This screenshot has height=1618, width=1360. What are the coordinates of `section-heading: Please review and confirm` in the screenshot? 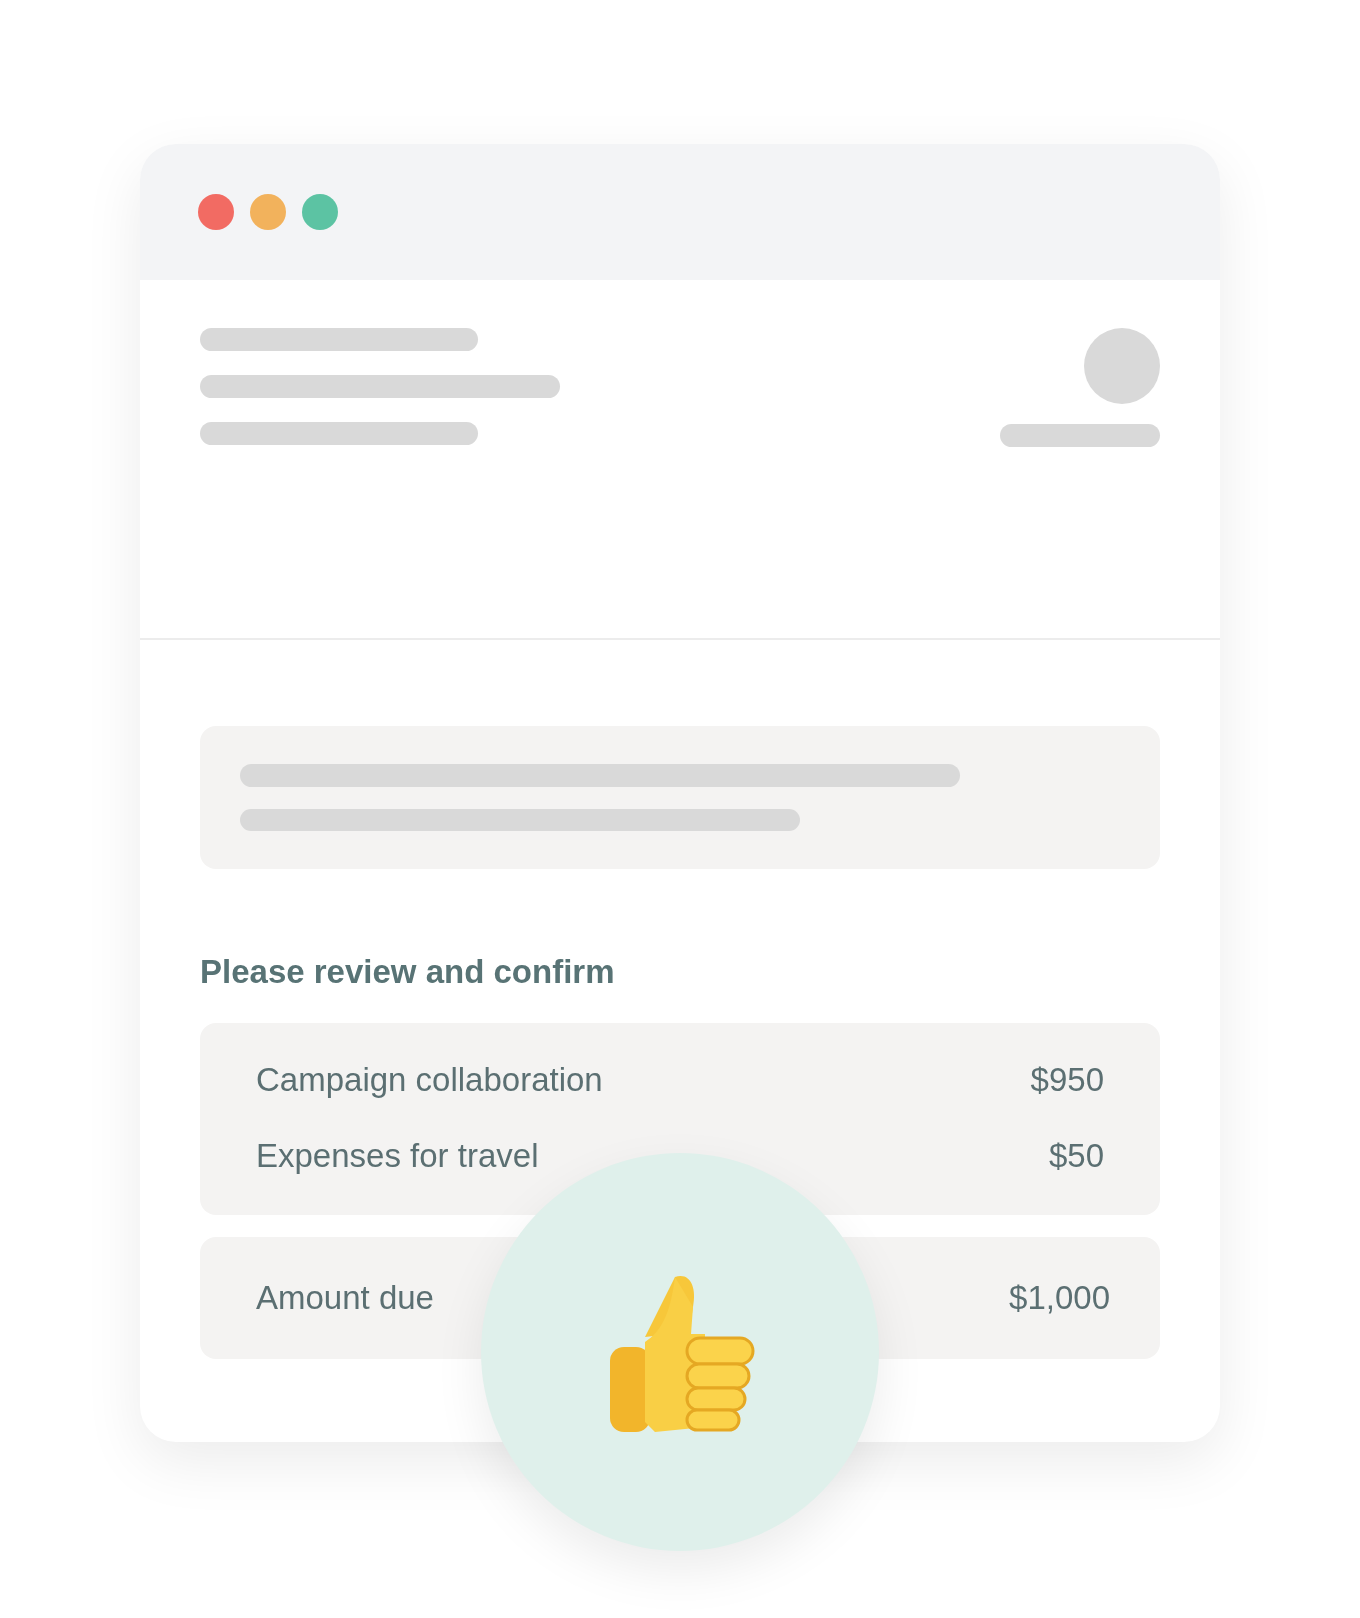 It's located at (408, 972).